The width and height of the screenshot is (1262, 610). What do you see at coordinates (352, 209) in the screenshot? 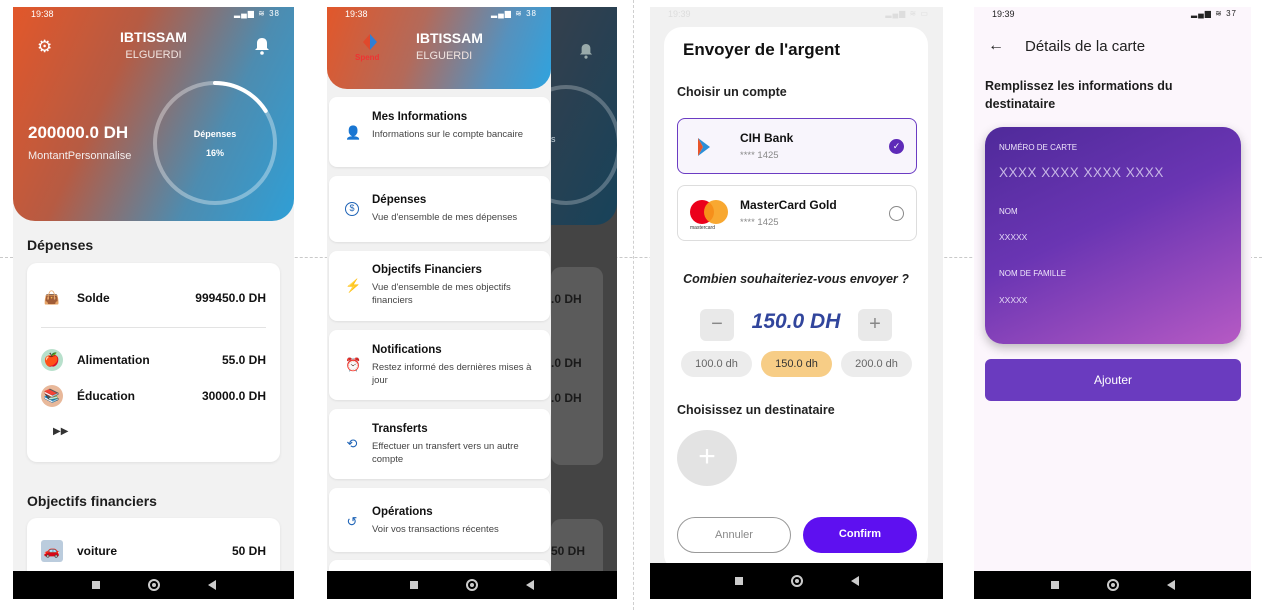
I see `dollar-icon: $` at bounding box center [352, 209].